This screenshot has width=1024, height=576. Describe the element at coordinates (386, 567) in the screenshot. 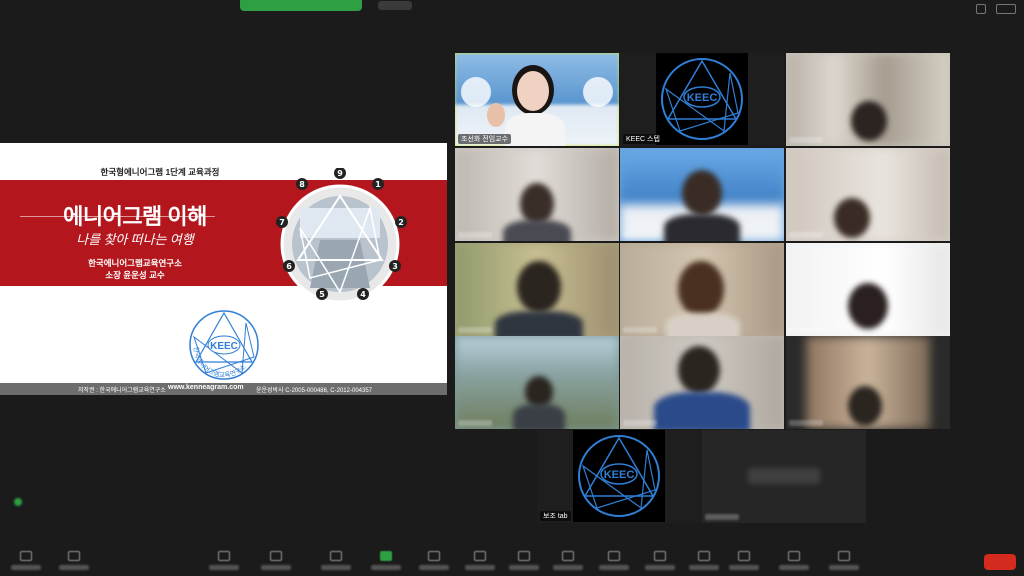

I see `share-label` at that location.